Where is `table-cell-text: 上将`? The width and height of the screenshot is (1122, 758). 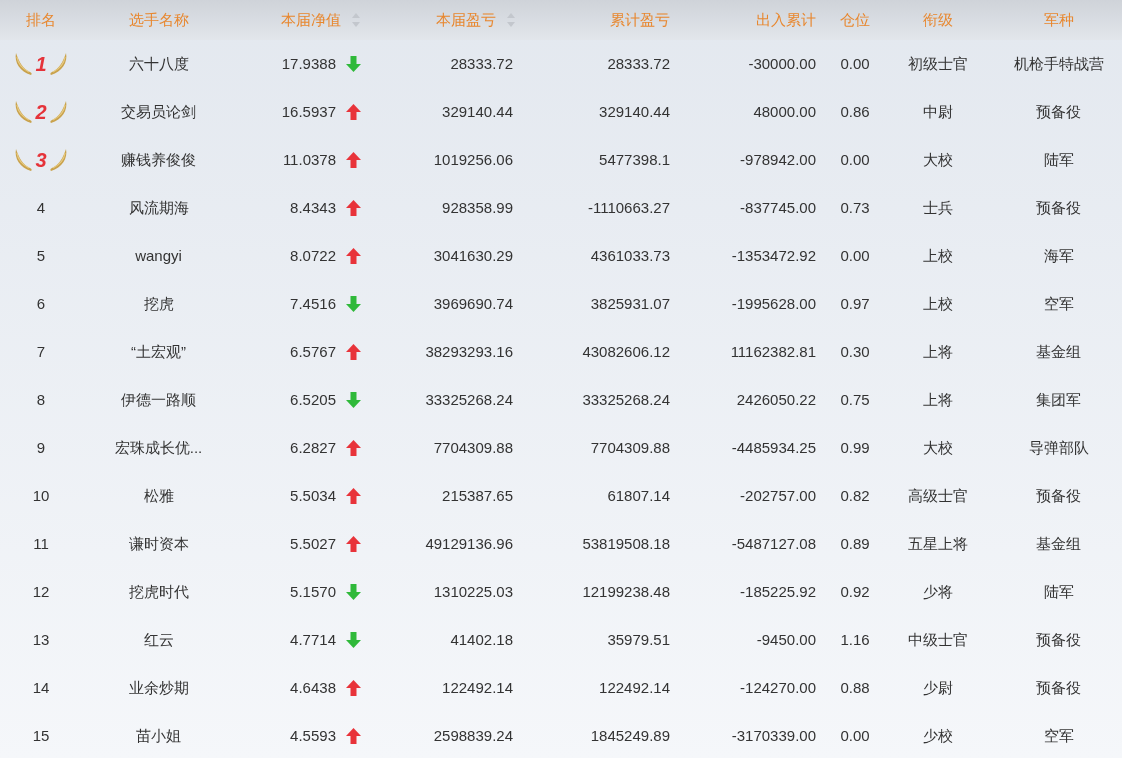 table-cell-text: 上将 is located at coordinates (937, 351).